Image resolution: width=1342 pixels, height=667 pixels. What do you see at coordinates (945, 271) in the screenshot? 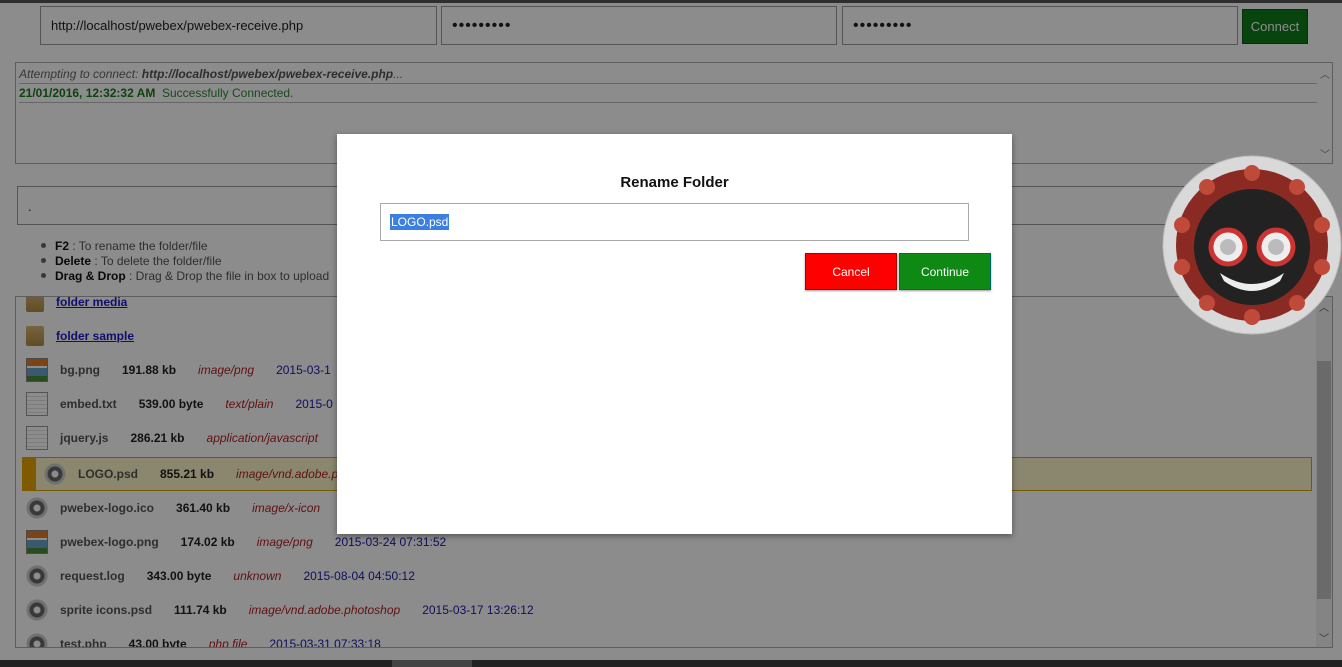
I see `continue-button: Continue` at bounding box center [945, 271].